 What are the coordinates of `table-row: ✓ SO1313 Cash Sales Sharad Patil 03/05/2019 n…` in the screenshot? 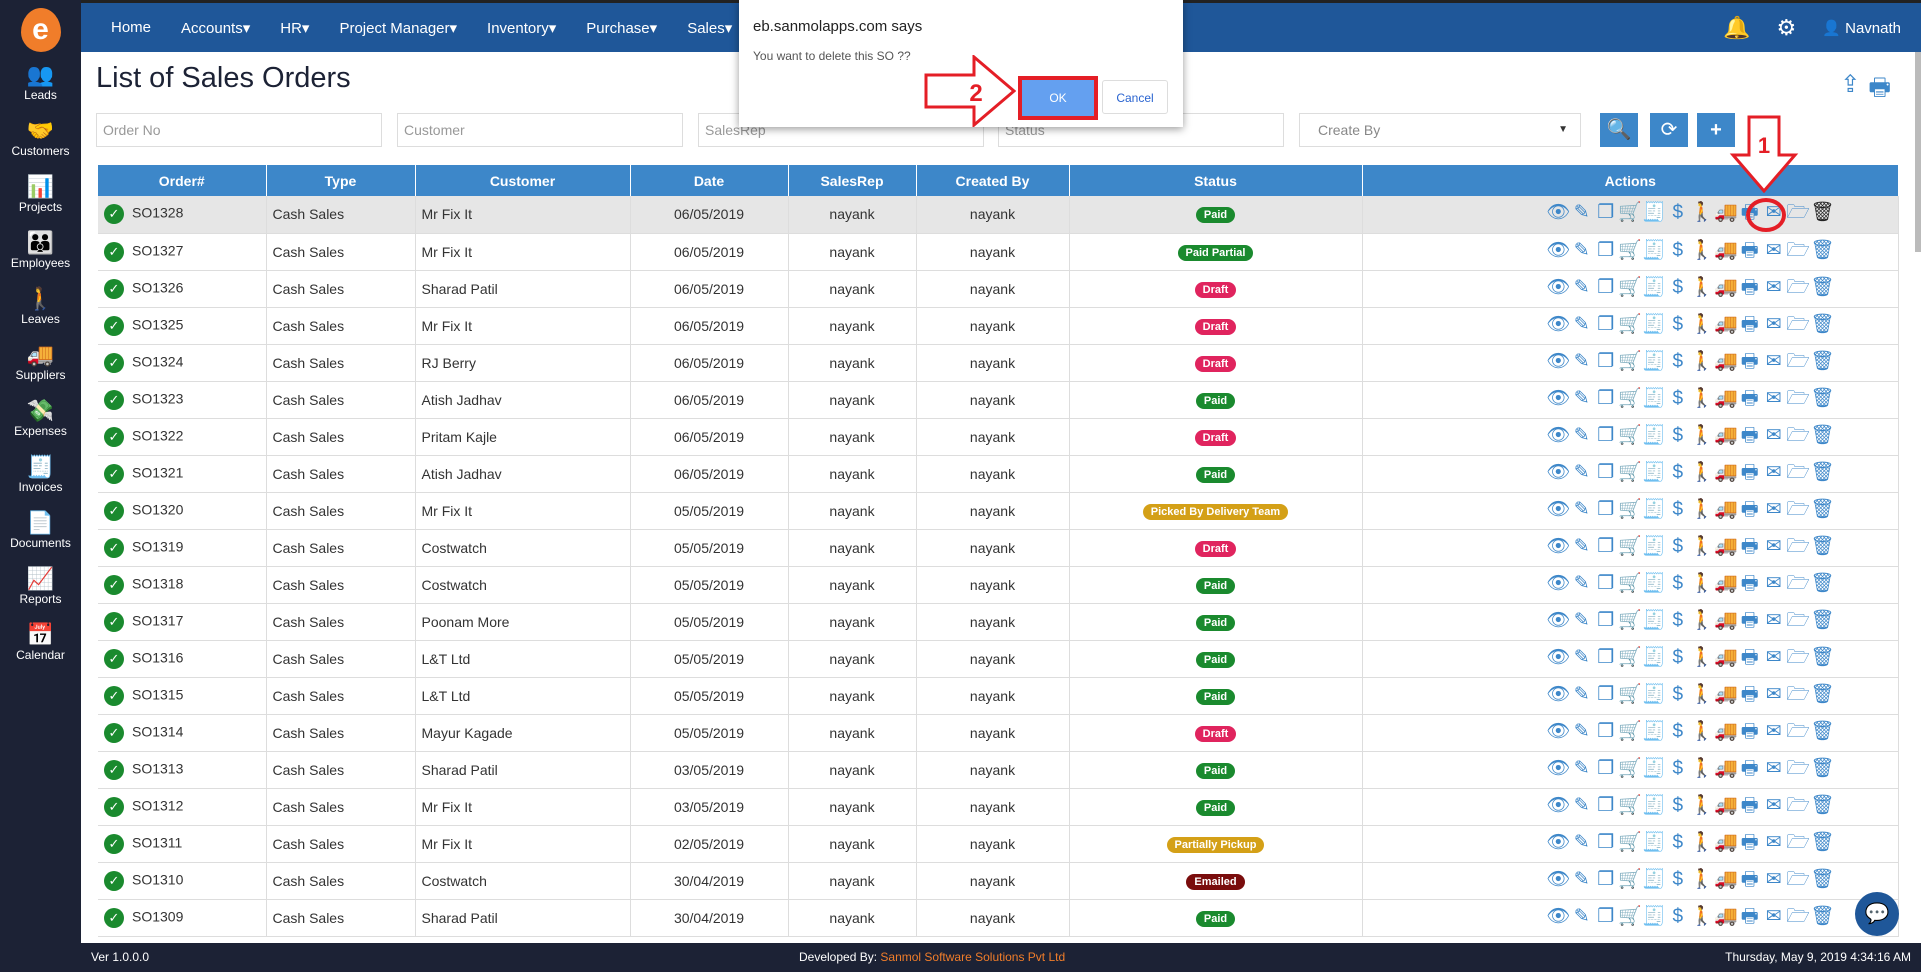 It's located at (998, 770).